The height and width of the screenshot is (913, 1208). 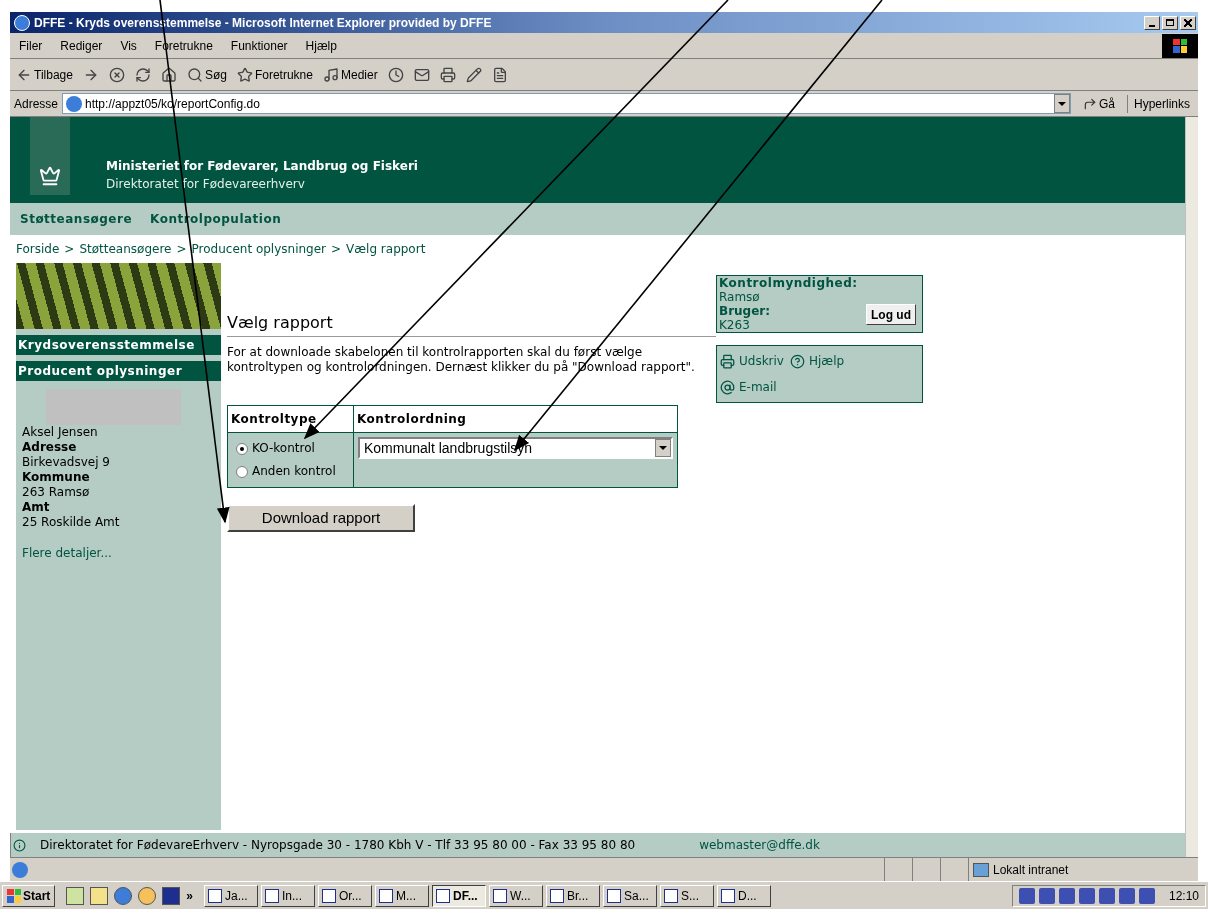 I want to click on close-button, so click(x=1188, y=22).